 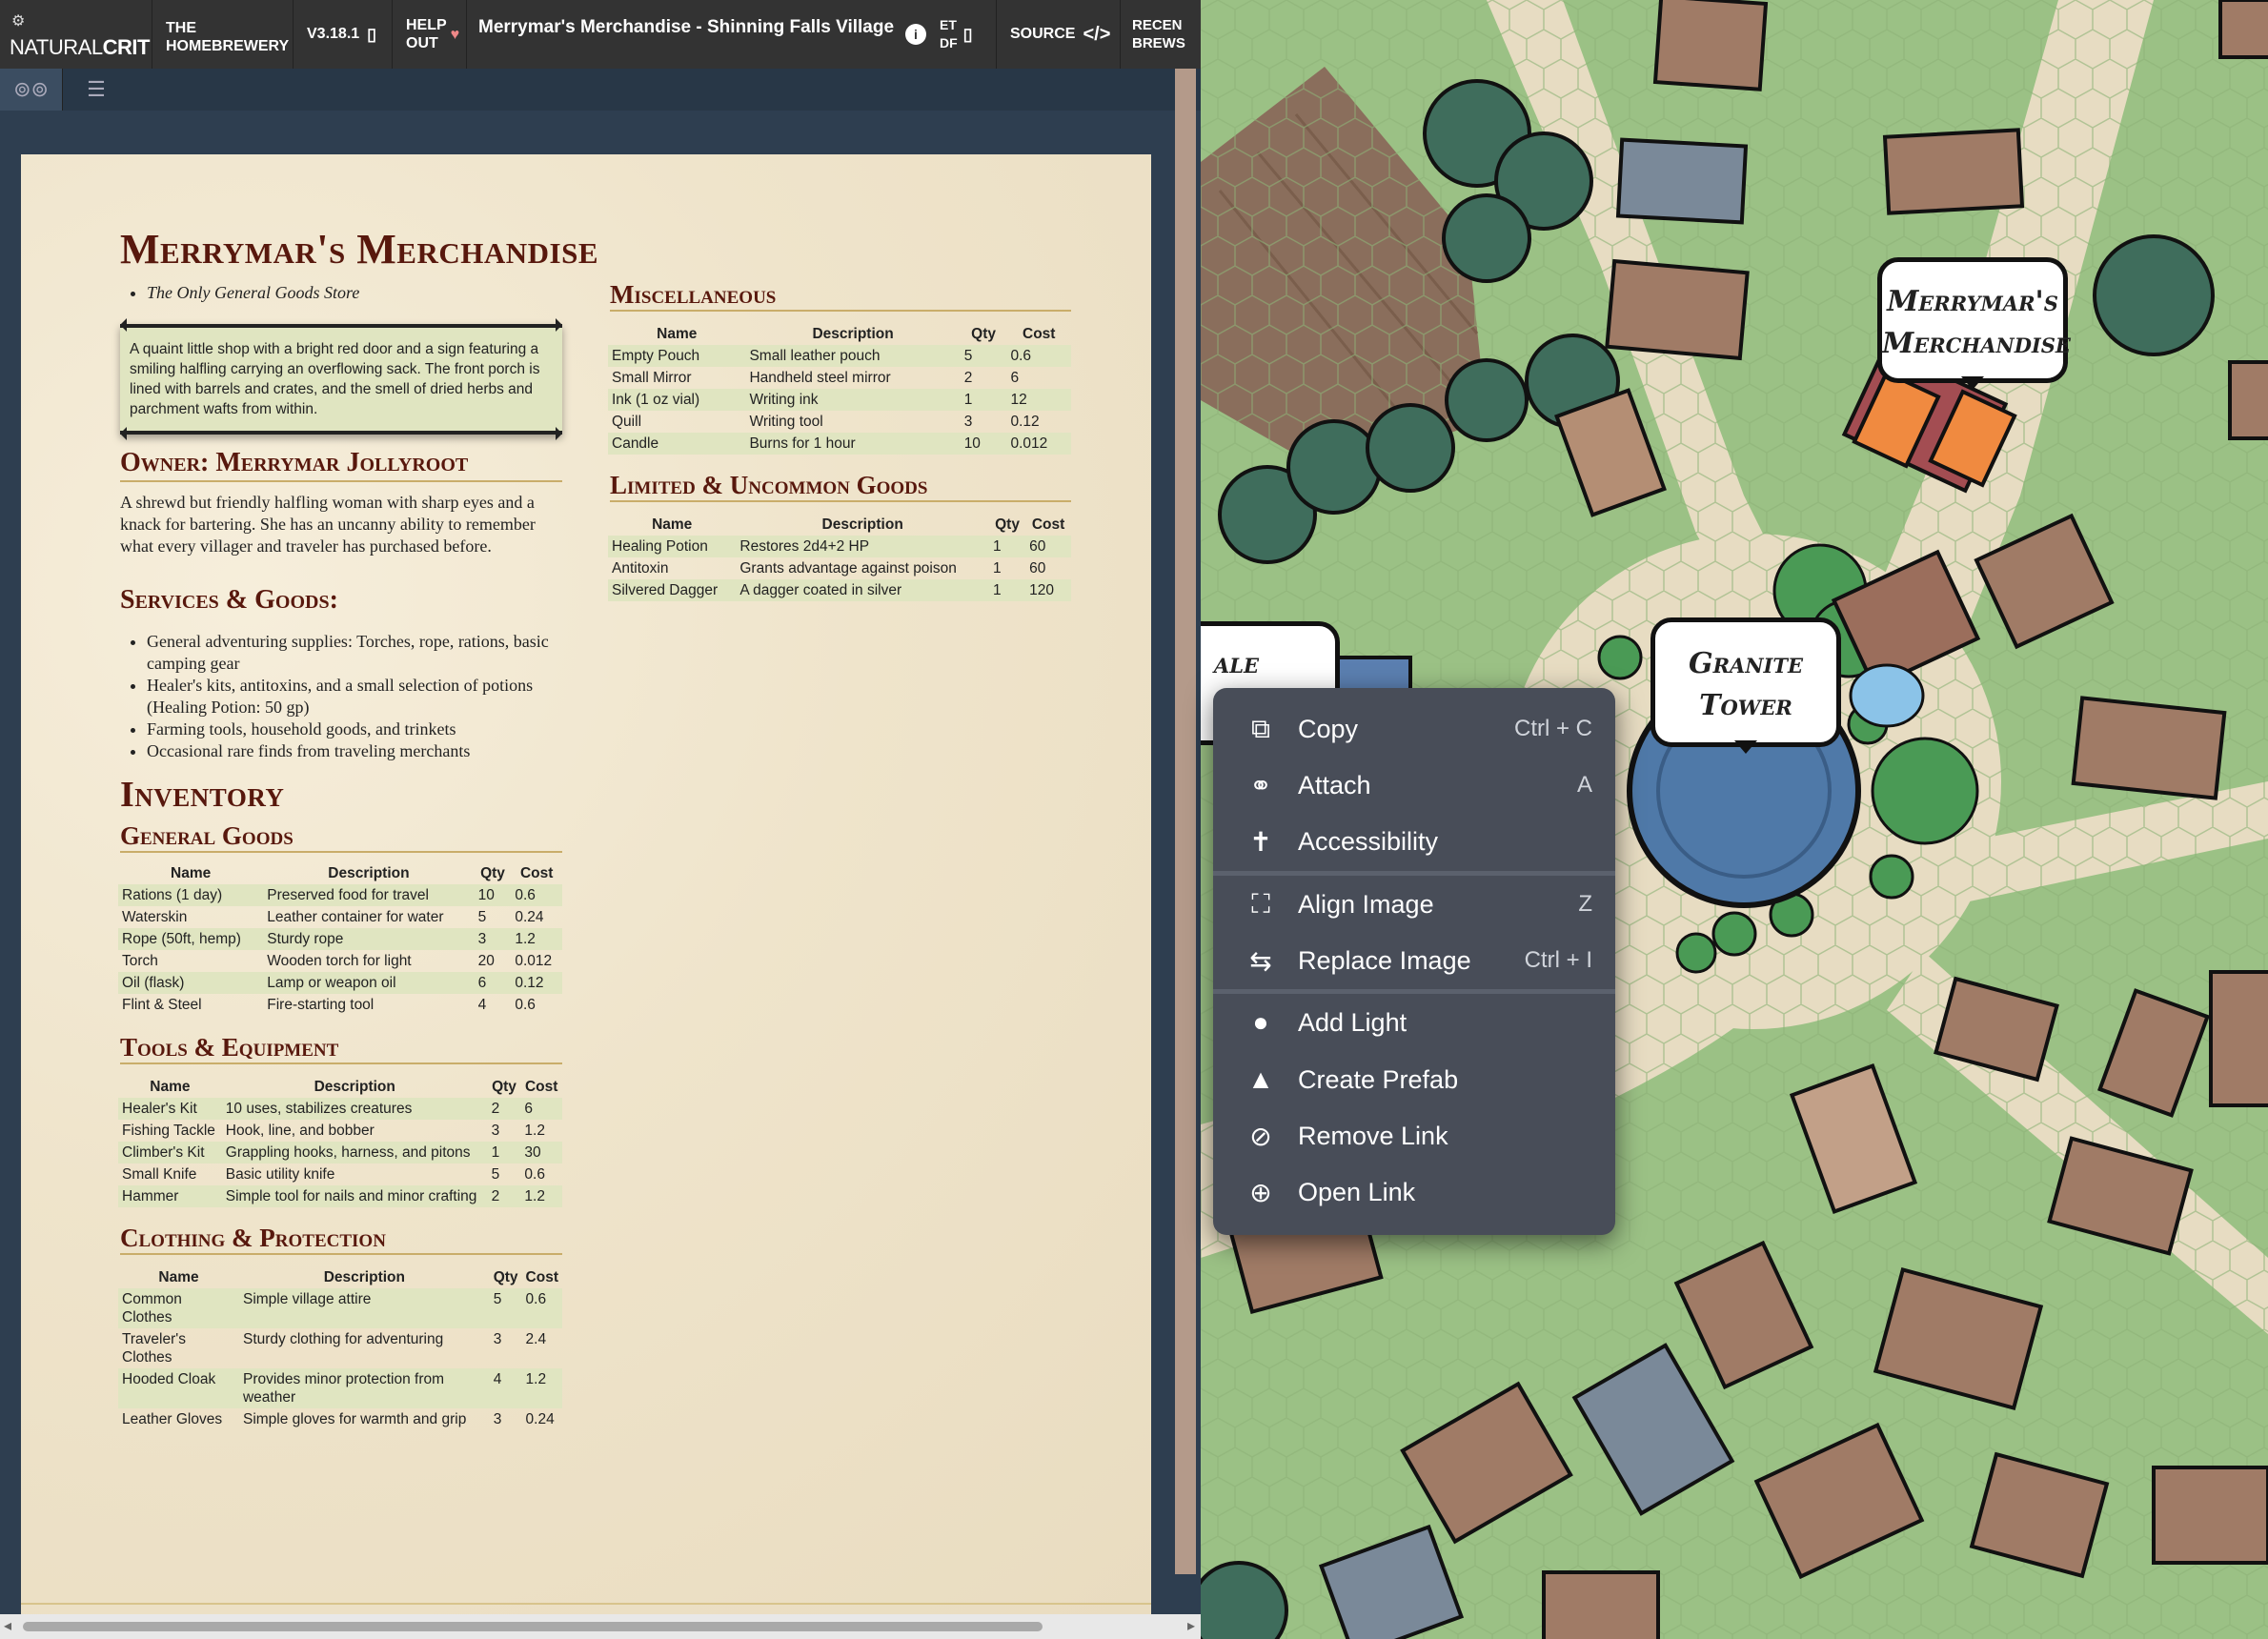 I want to click on table-cell: Small Mirror, so click(x=652, y=378).